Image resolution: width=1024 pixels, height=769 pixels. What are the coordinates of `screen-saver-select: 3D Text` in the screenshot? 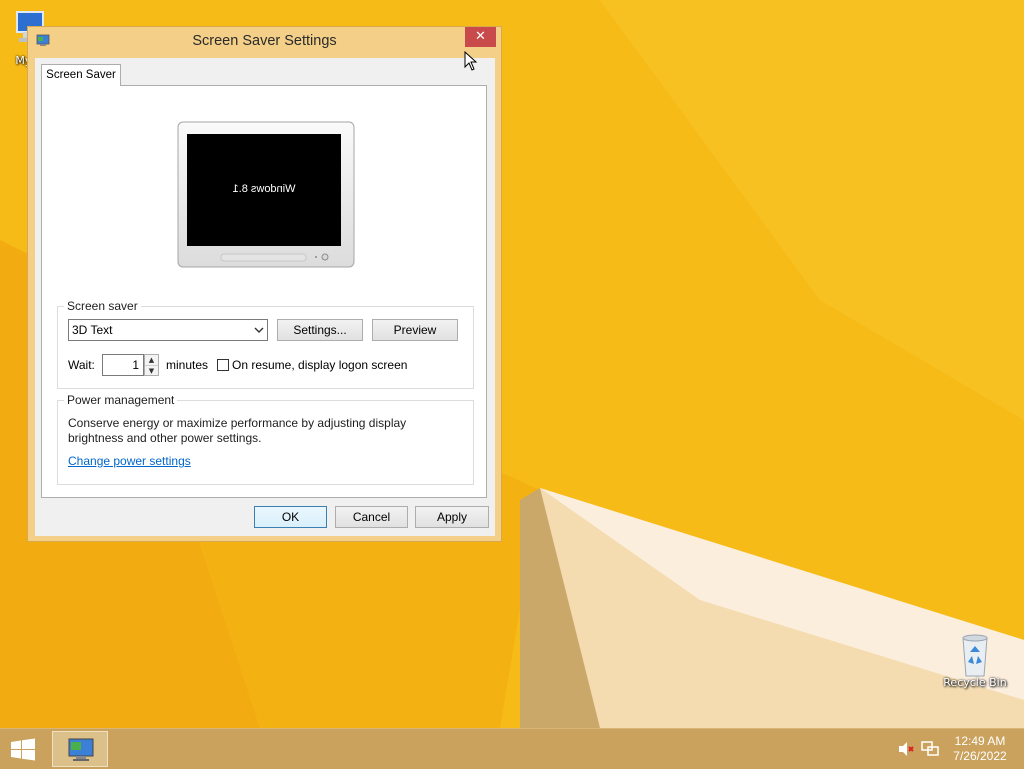 It's located at (168, 330).